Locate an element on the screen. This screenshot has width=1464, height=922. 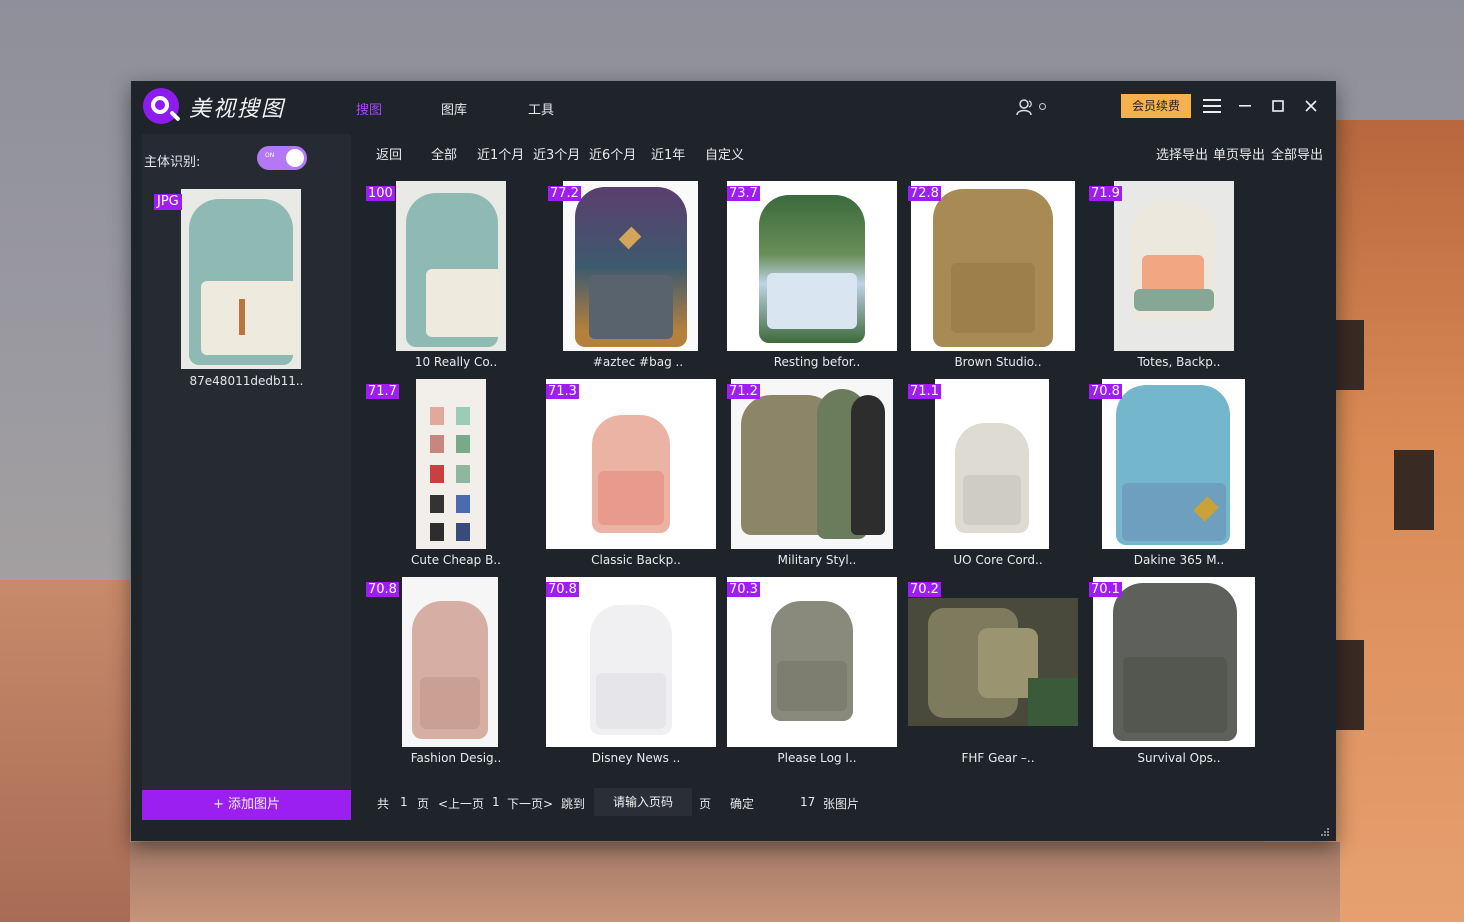
background-rooftops is located at coordinates (735, 882).